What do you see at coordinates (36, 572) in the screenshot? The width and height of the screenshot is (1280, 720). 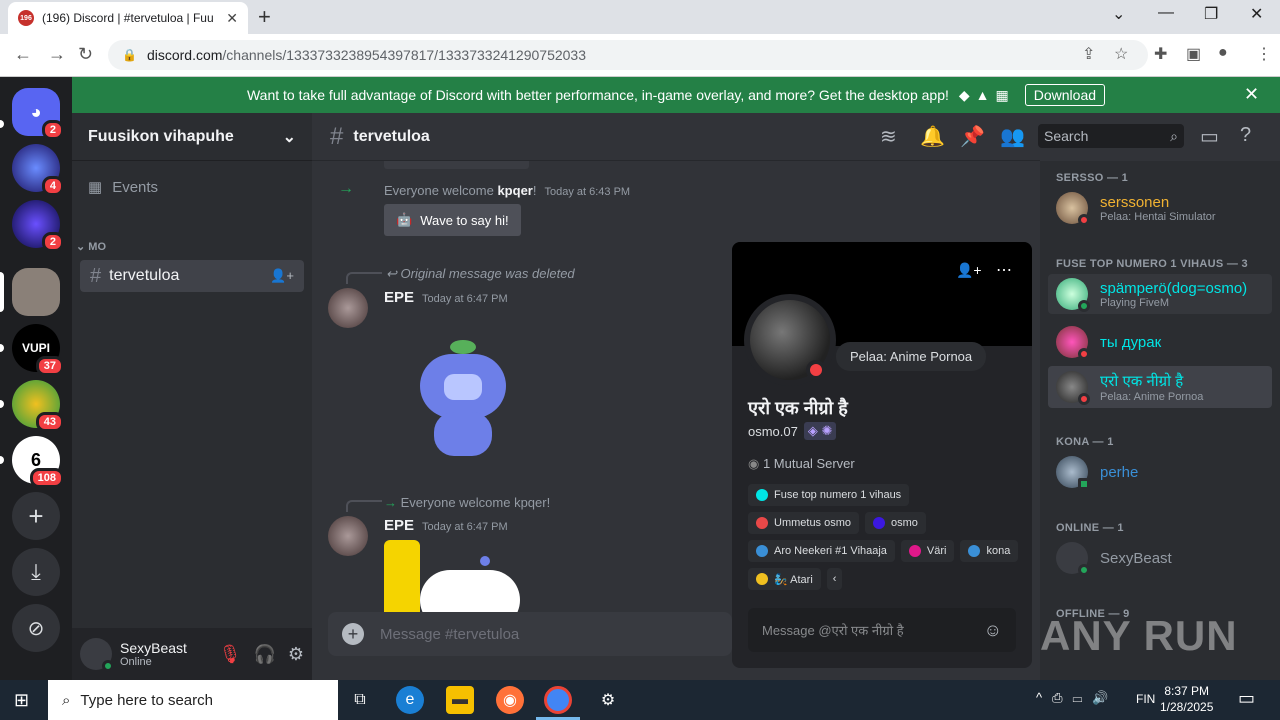 I see `download-apps-icon: ⤓` at bounding box center [36, 572].